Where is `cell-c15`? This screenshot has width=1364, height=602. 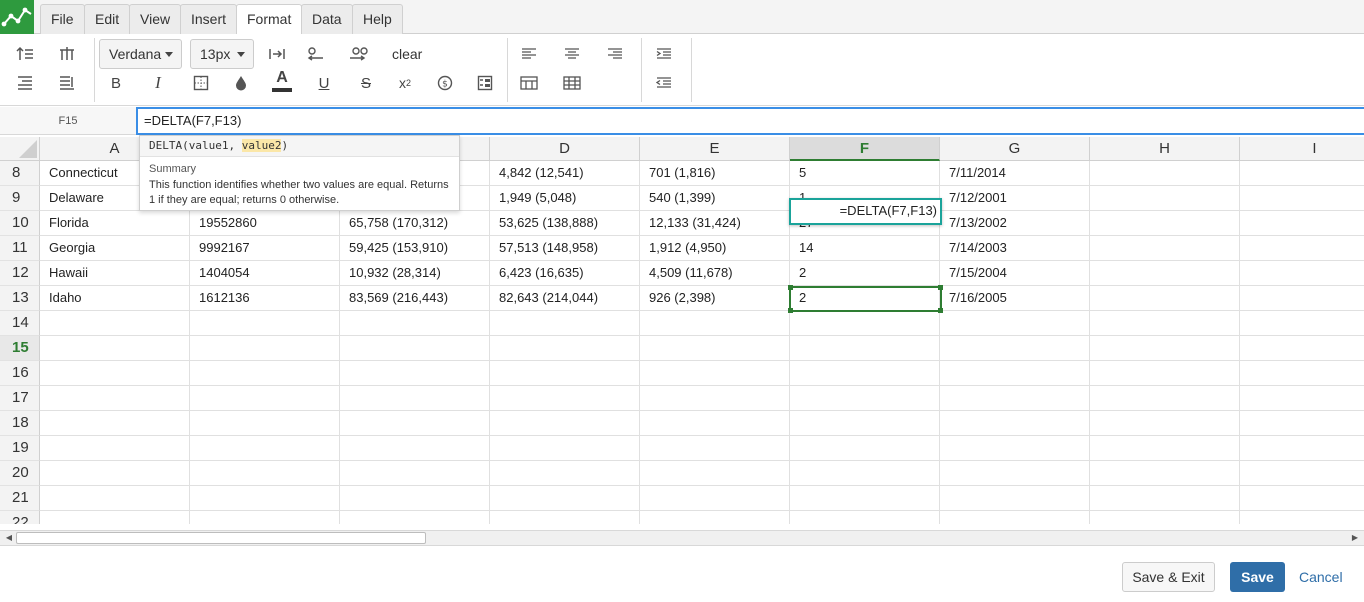 cell-c15 is located at coordinates (415, 348).